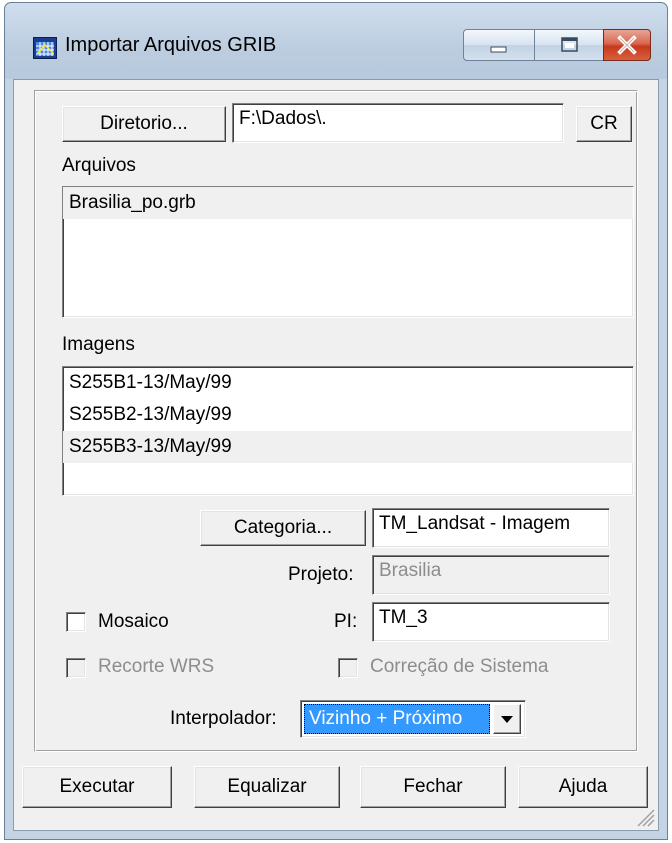 Image resolution: width=672 pixels, height=843 pixels. I want to click on cr-button-label: CR, so click(604, 123).